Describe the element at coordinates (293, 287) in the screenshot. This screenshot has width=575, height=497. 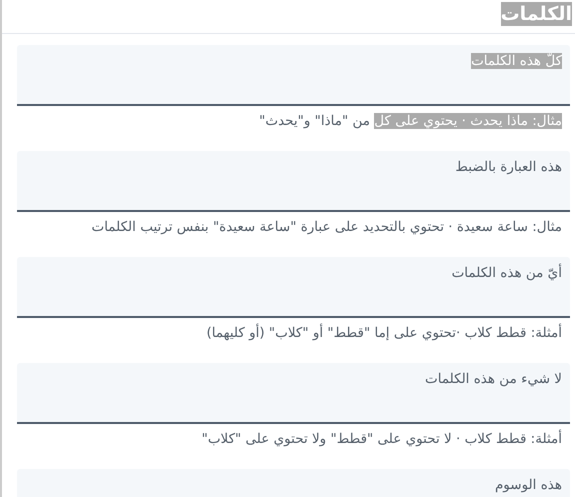
I see `text-field: أيّ من هذه الكلمات` at that location.